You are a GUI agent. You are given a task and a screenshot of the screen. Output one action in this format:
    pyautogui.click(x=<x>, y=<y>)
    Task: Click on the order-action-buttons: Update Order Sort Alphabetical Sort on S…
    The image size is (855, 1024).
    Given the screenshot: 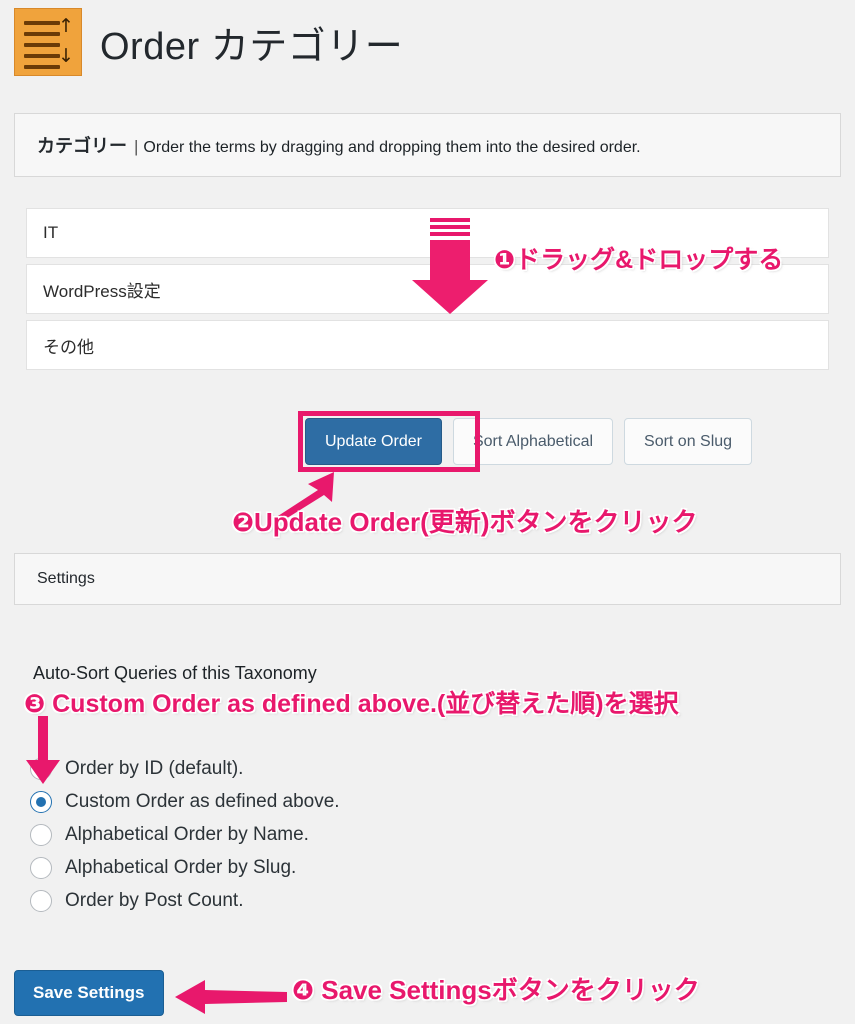 What is the action you would take?
    pyautogui.click(x=529, y=441)
    